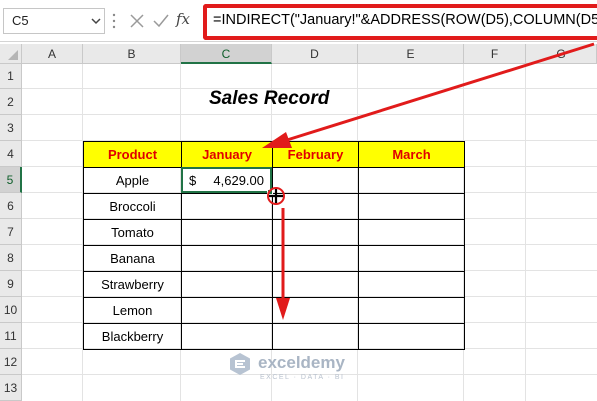 This screenshot has height=401, width=597. What do you see at coordinates (277, 140) in the screenshot?
I see `formula-arrowhead` at bounding box center [277, 140].